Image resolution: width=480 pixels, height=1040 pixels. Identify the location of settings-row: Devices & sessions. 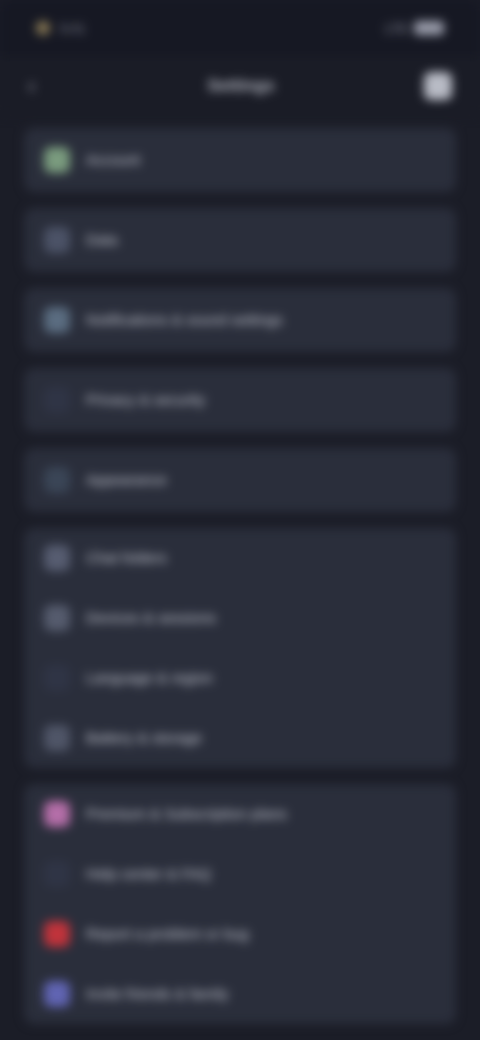
(240, 618).